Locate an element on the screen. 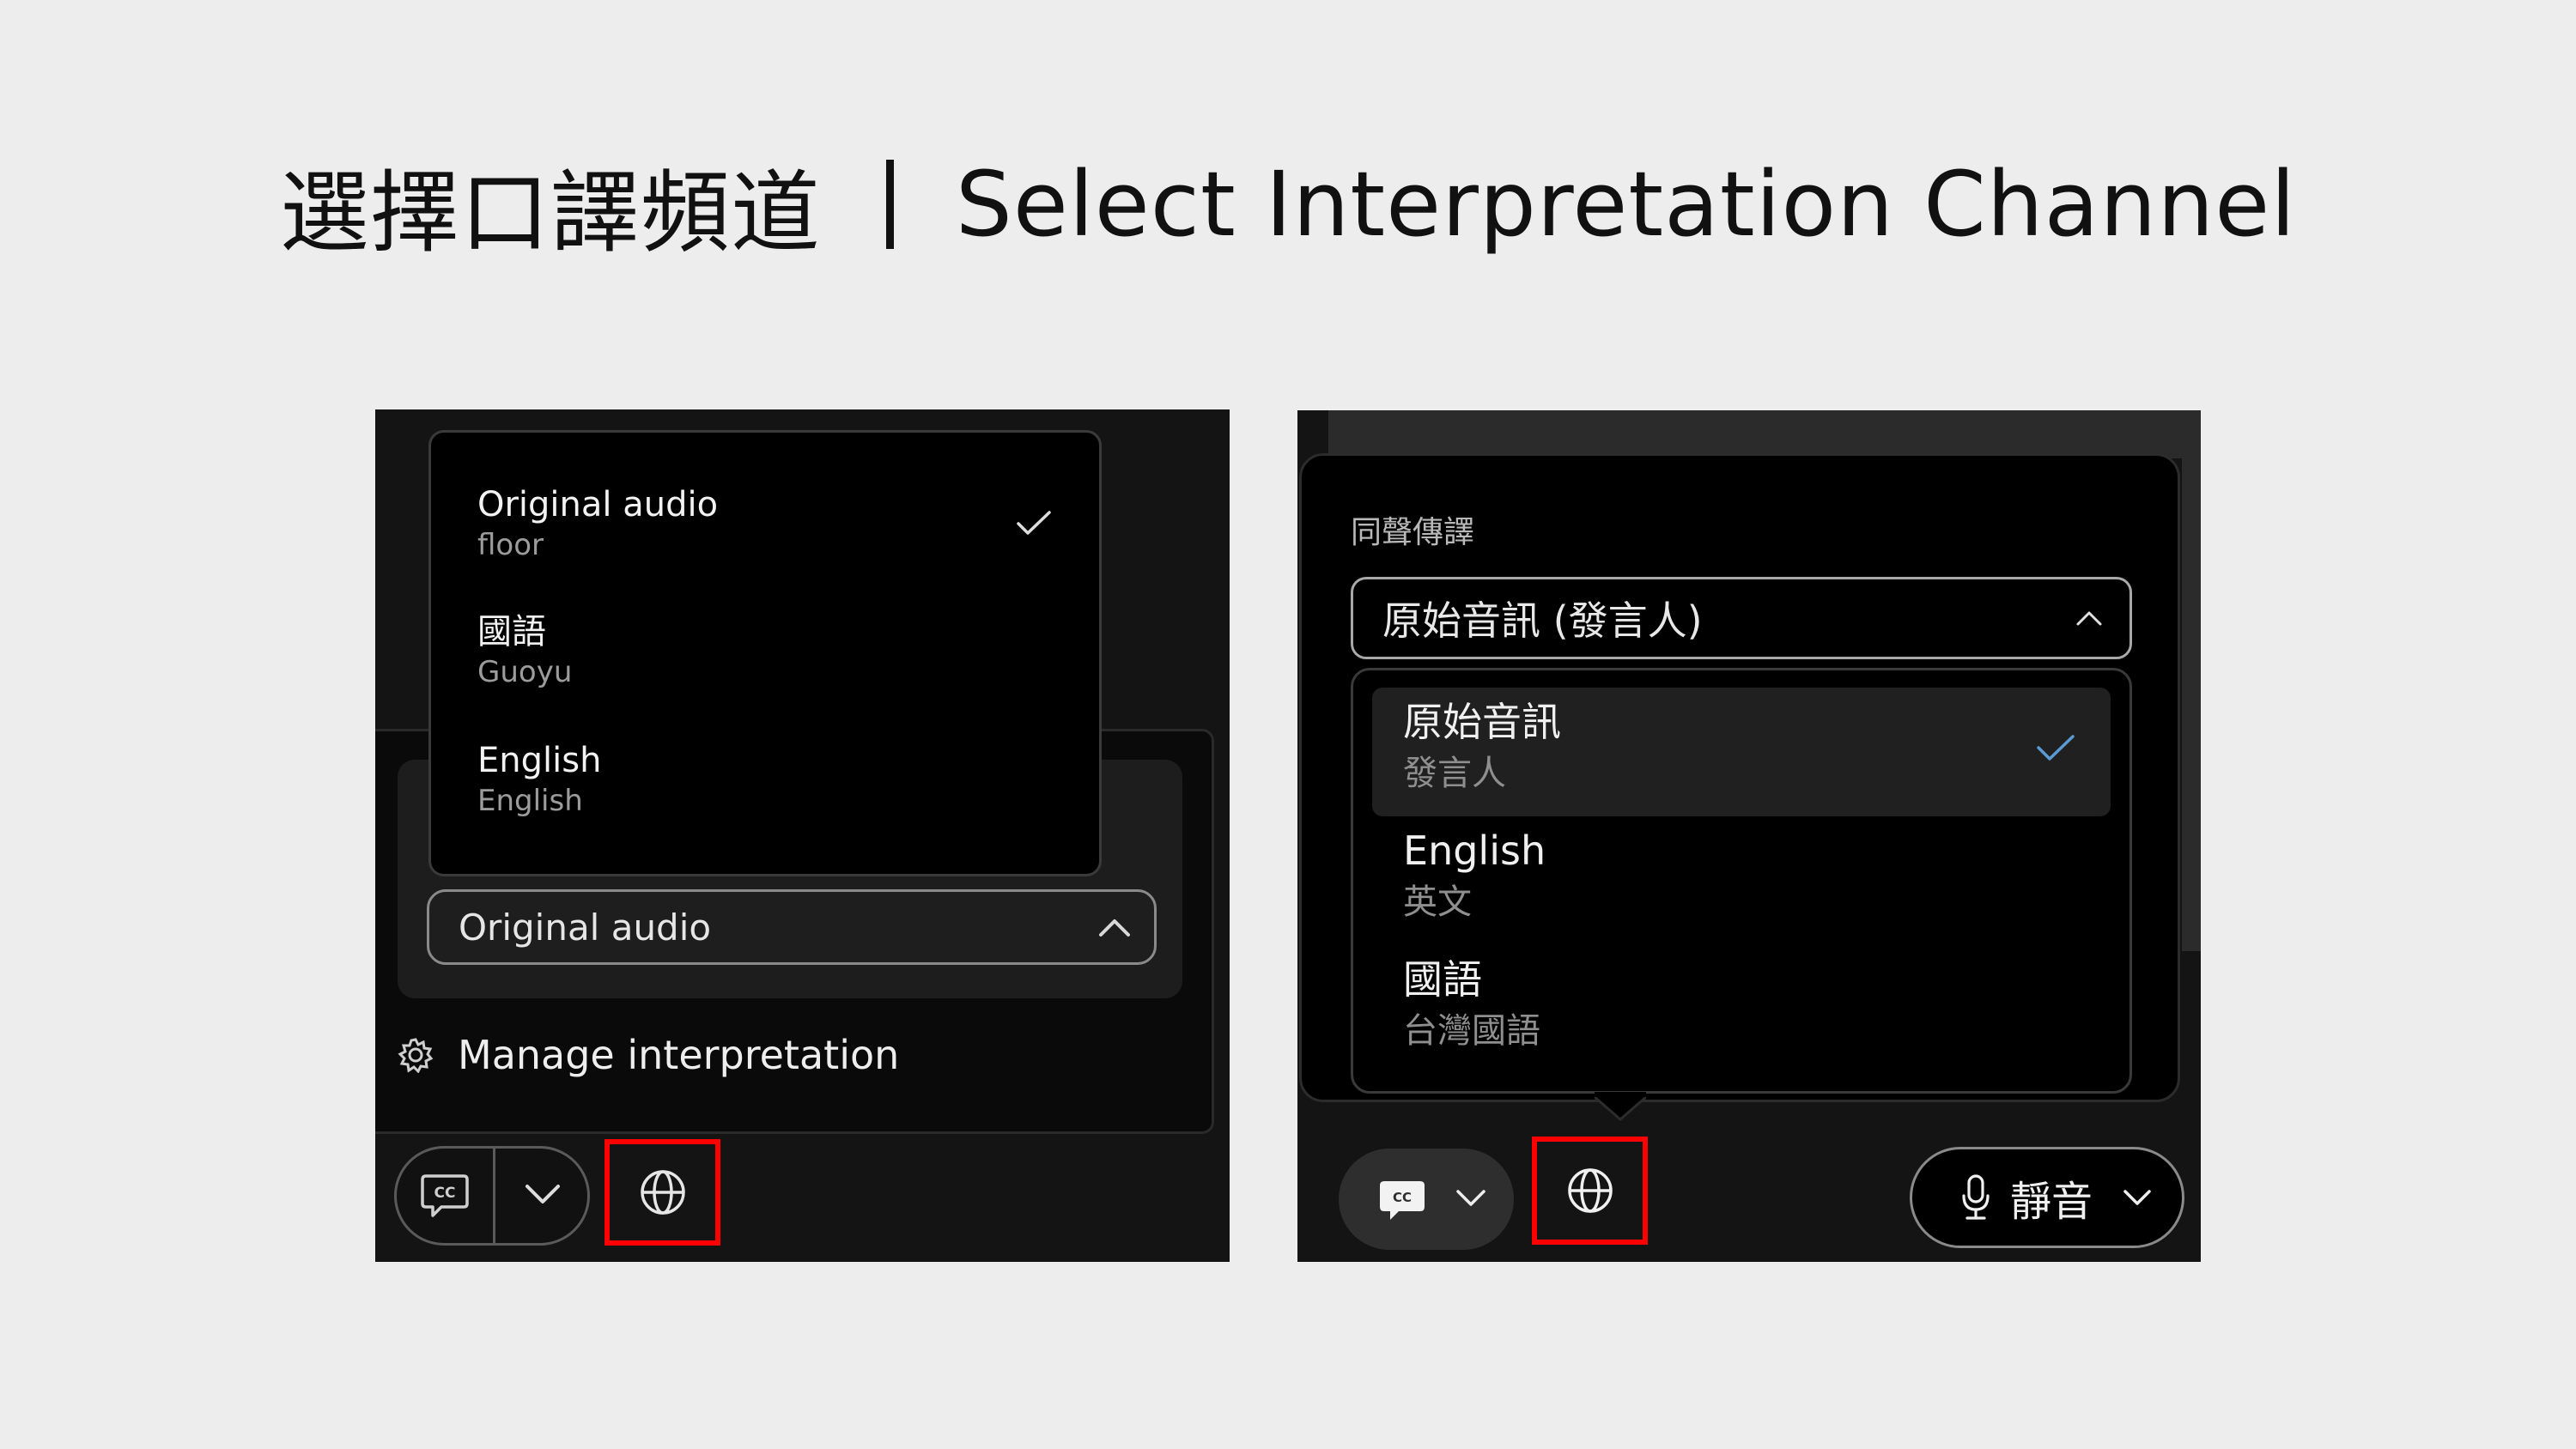  menu-item-guoyu: 國語 Guoyu is located at coordinates (524, 651).